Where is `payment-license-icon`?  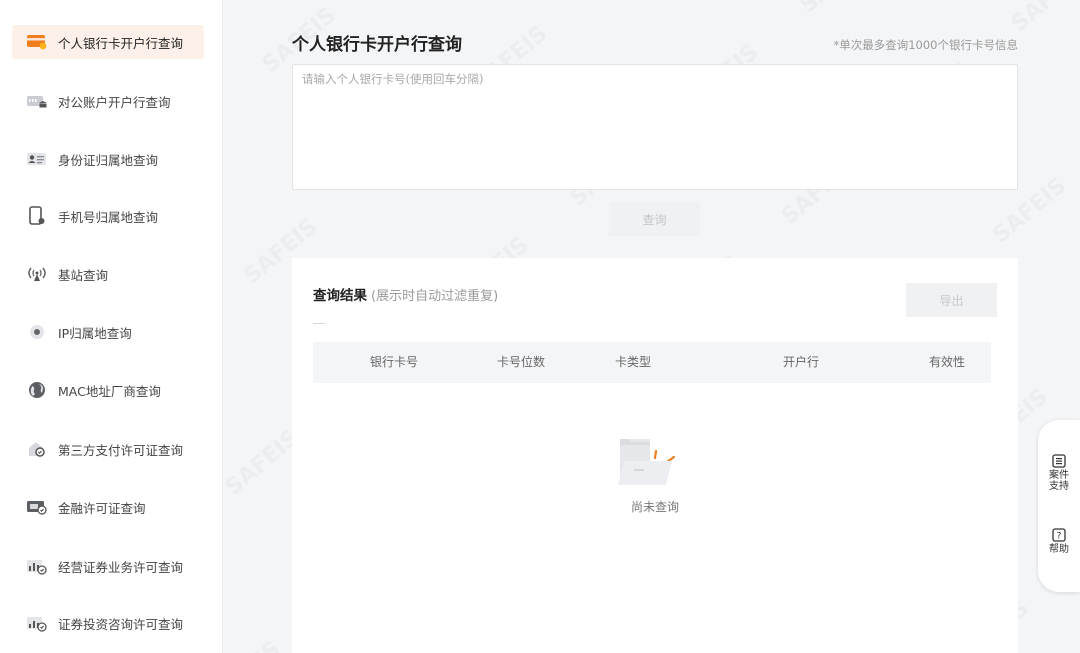 payment-license-icon is located at coordinates (37, 449).